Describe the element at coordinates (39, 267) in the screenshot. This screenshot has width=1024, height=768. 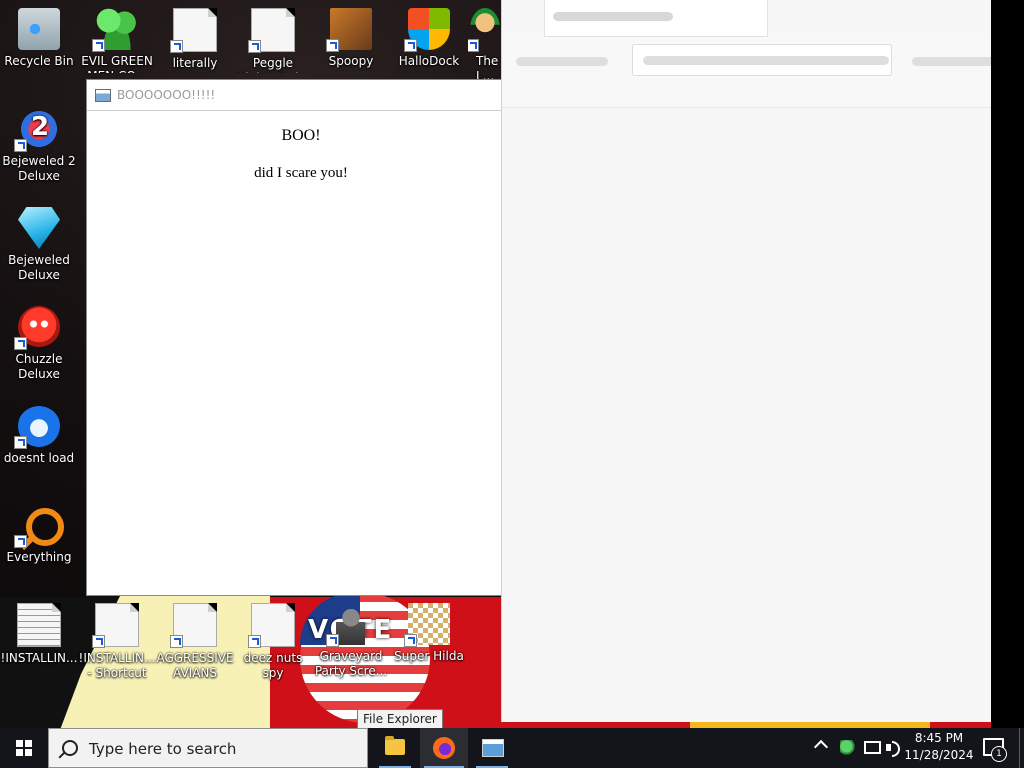
I see `desktop-icon-label: Bejeweled Deluxe` at that location.